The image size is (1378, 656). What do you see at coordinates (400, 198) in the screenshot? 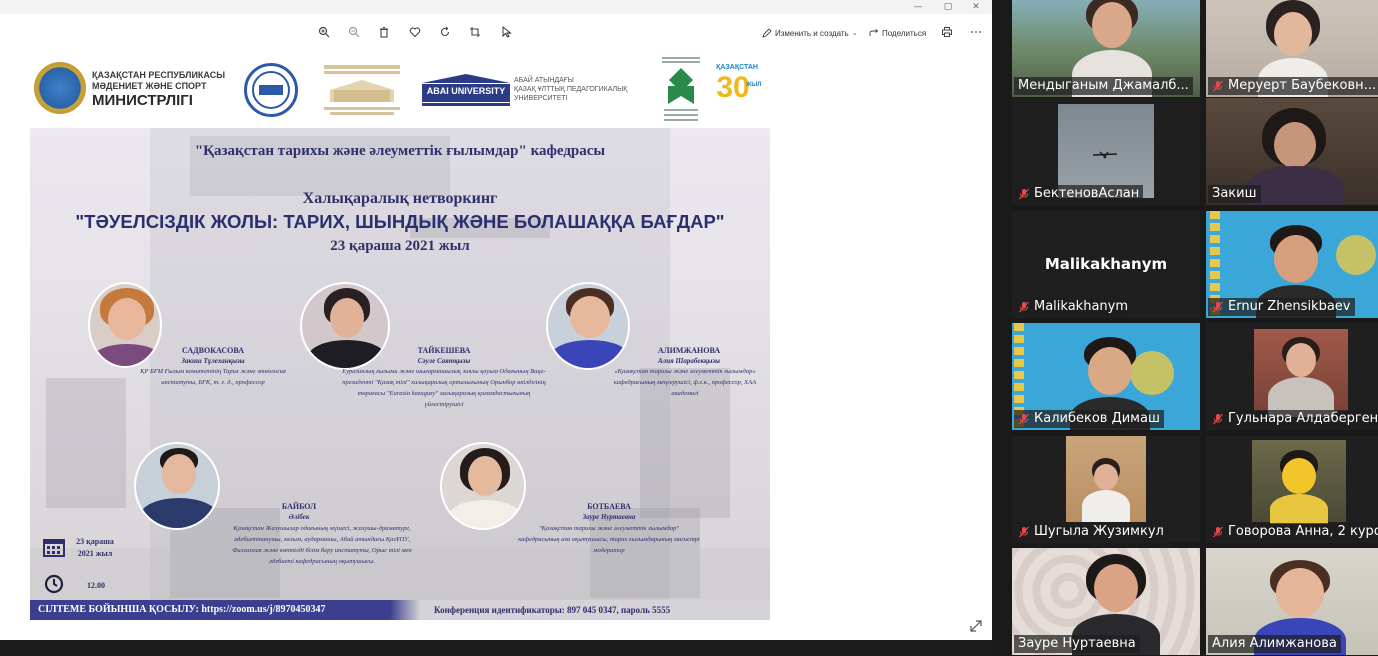
I see `event-type: Халықаралық нетворкинг` at bounding box center [400, 198].